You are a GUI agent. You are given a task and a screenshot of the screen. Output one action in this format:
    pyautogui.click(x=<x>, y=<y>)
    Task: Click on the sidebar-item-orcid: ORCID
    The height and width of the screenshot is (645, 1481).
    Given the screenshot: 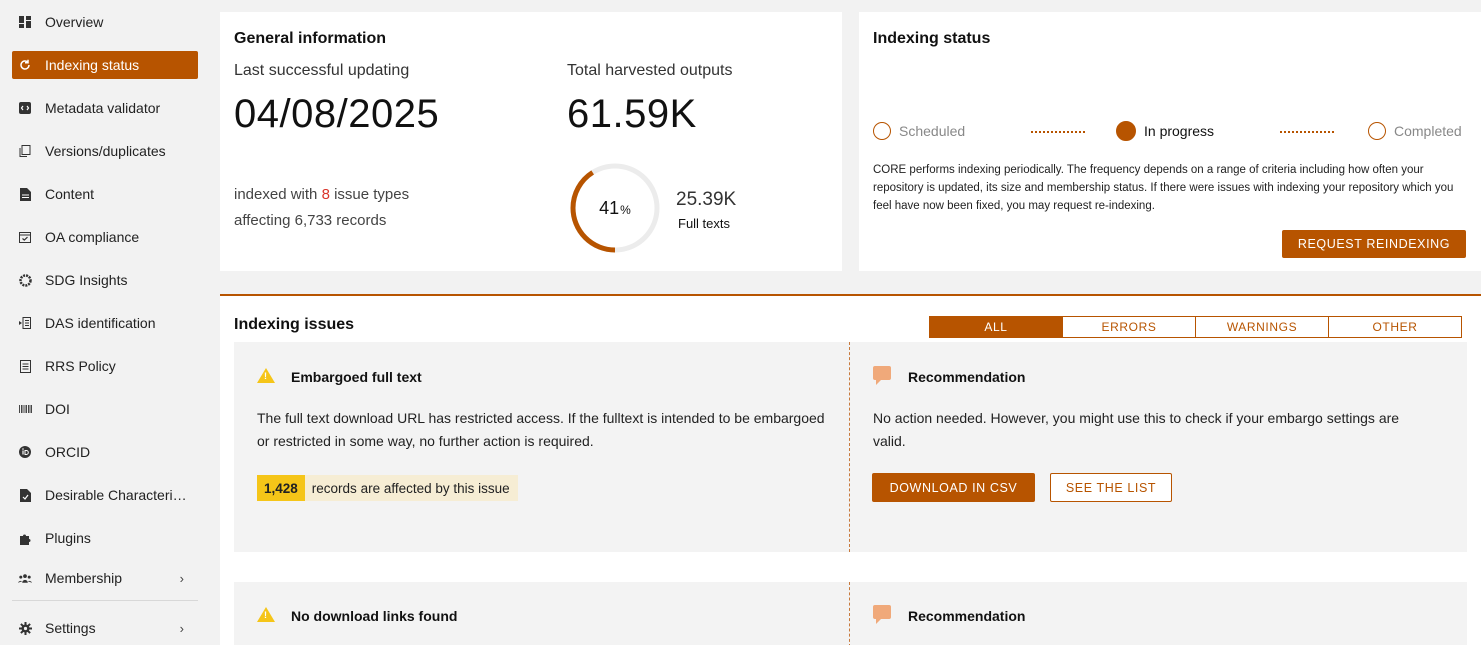 What is the action you would take?
    pyautogui.click(x=105, y=452)
    